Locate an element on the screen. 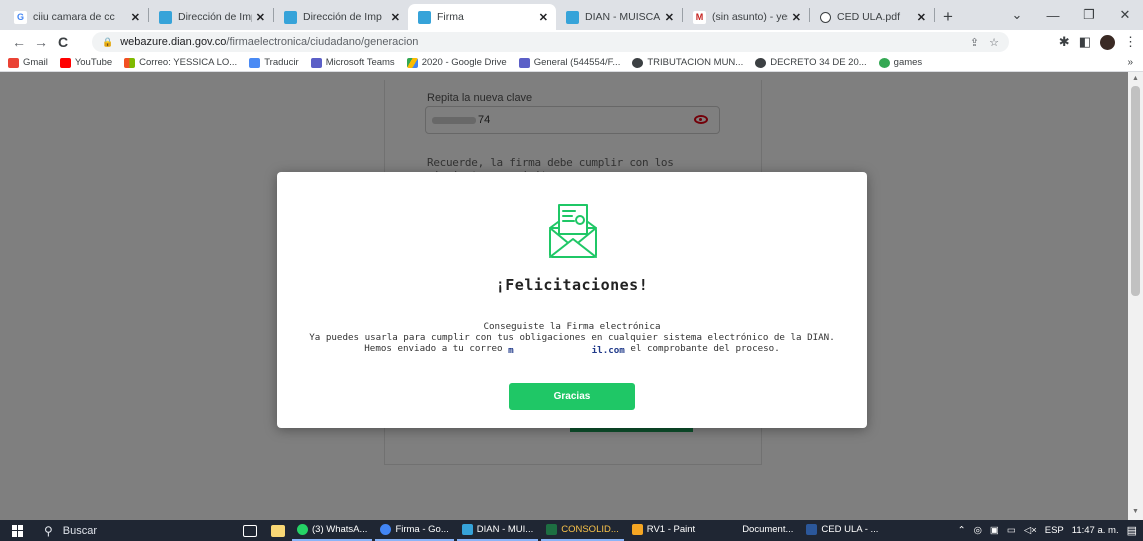 Image resolution: width=1143 pixels, height=541 pixels. gracias-button: Gracias is located at coordinates (572, 396).